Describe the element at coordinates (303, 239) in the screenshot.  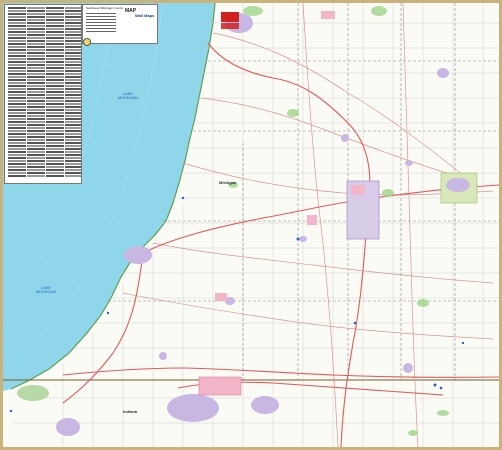
I see `town-central` at that location.